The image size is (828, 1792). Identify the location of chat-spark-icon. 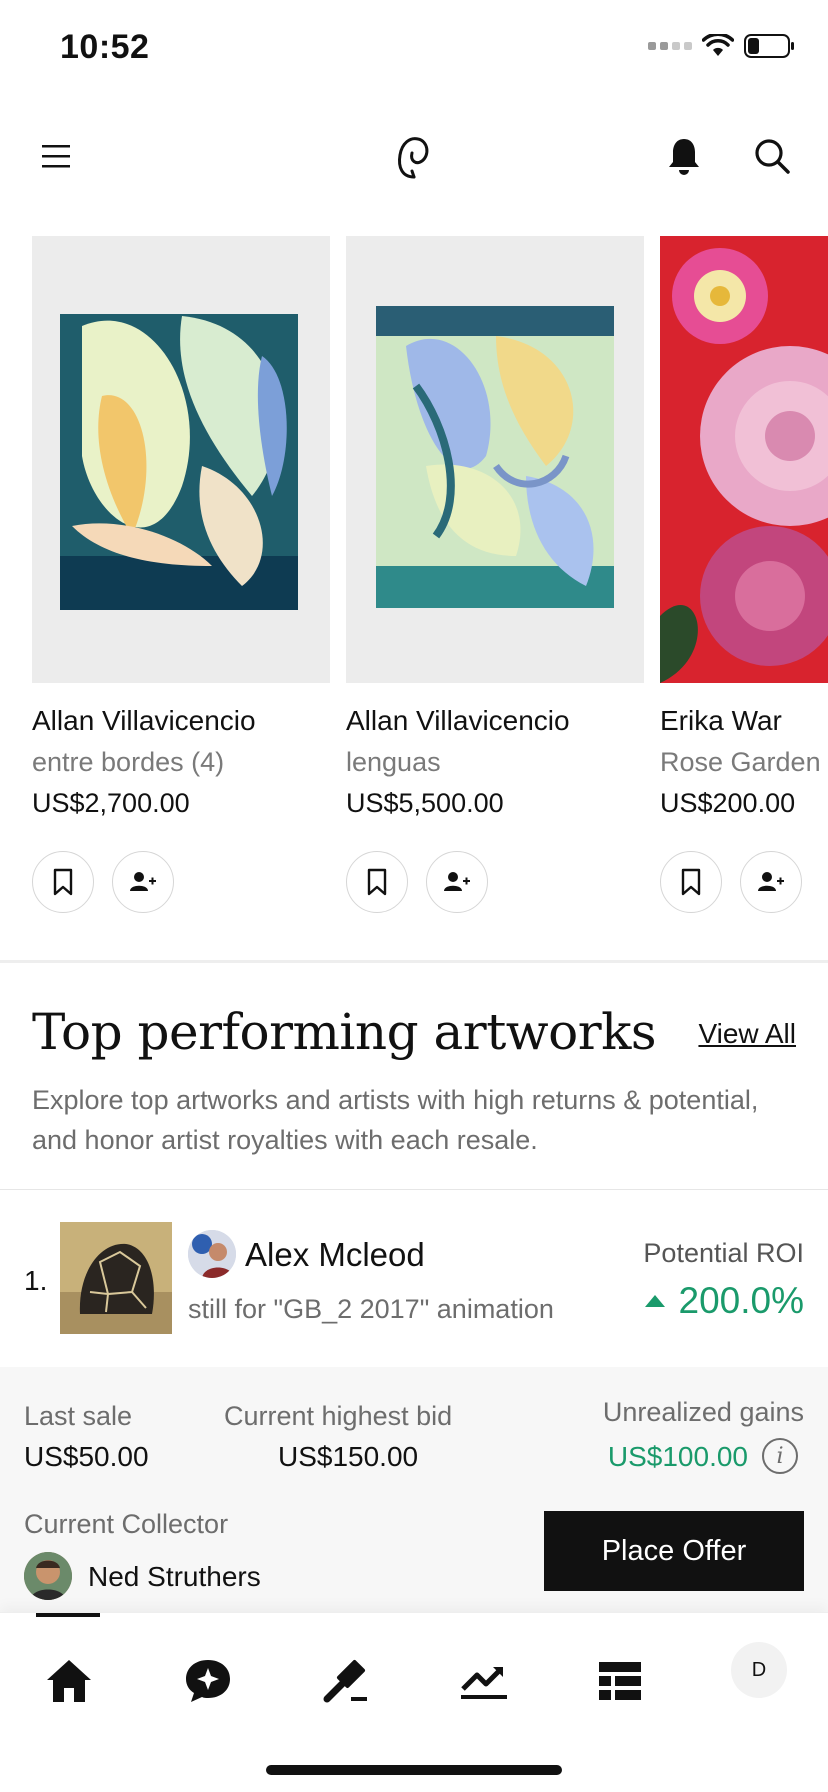
(208, 1681).